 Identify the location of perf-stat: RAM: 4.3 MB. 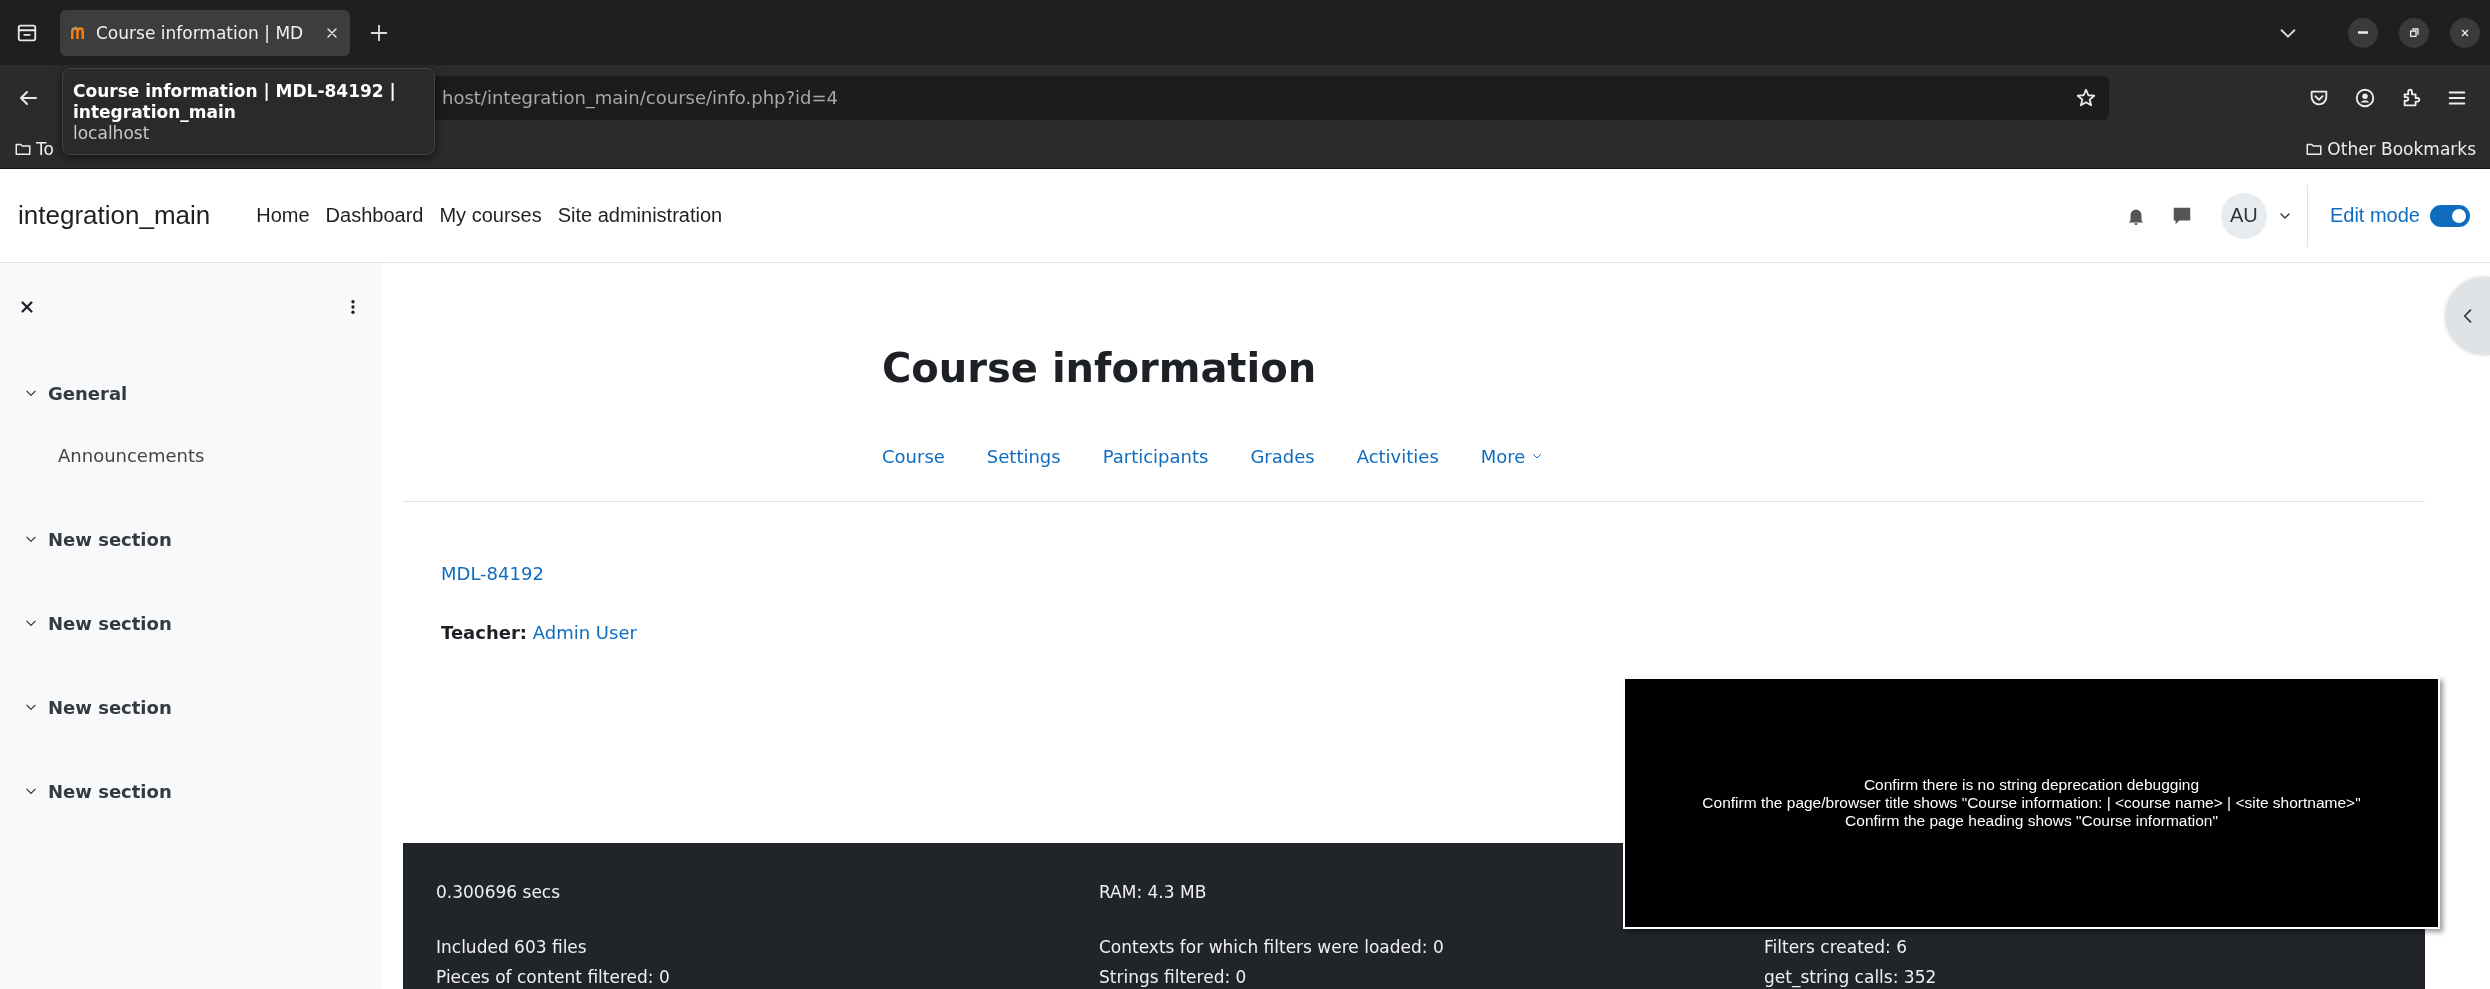
(1153, 892).